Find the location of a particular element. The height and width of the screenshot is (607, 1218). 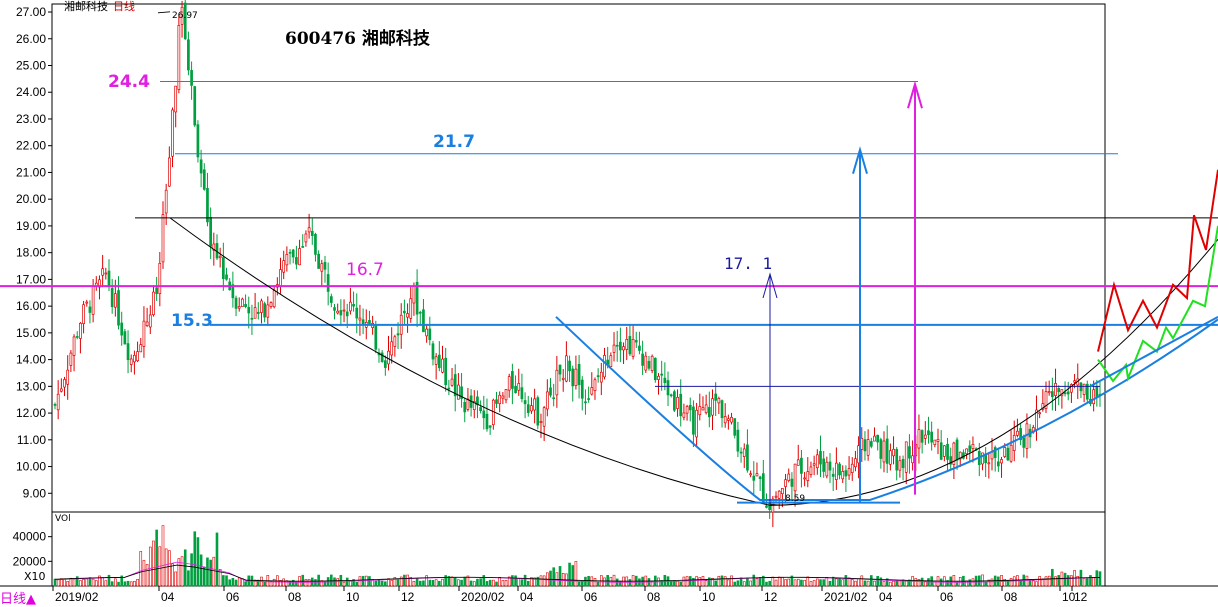

period-tab: 日线▲ is located at coordinates (18, 597).